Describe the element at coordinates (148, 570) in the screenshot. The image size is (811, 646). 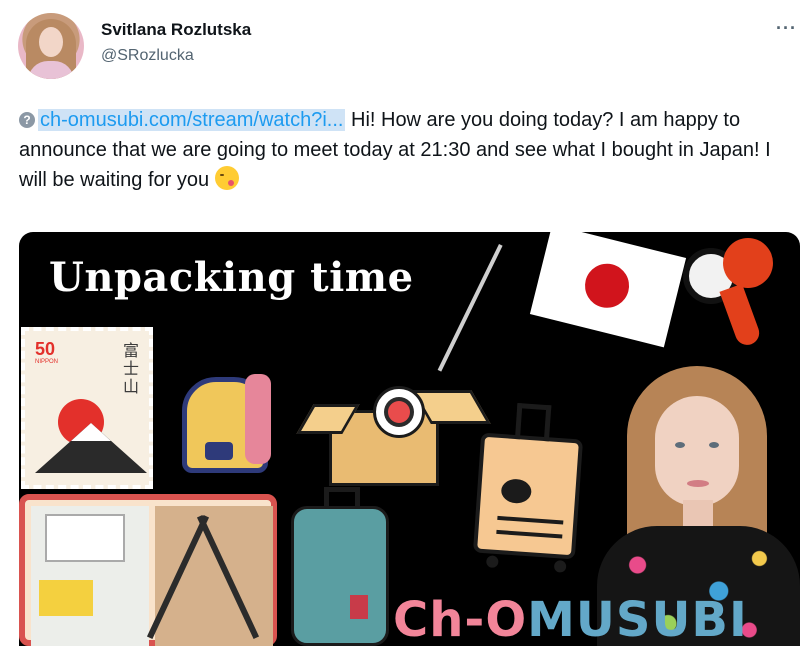
I see `open-luggage-illustration` at that location.